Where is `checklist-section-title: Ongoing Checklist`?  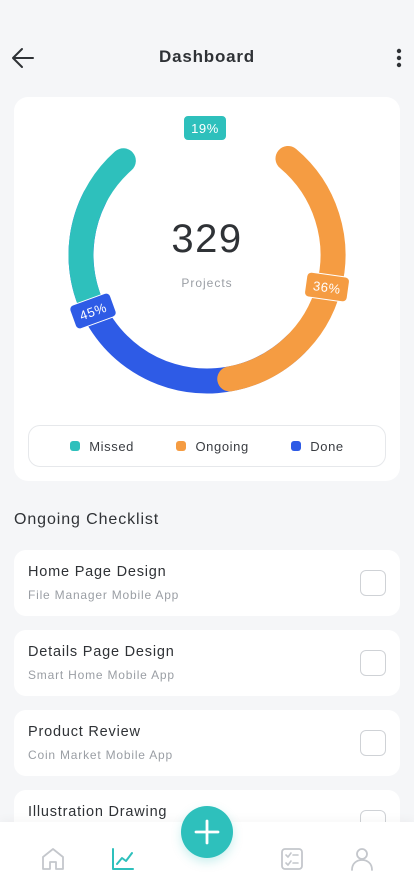
checklist-section-title: Ongoing Checklist is located at coordinates (87, 519).